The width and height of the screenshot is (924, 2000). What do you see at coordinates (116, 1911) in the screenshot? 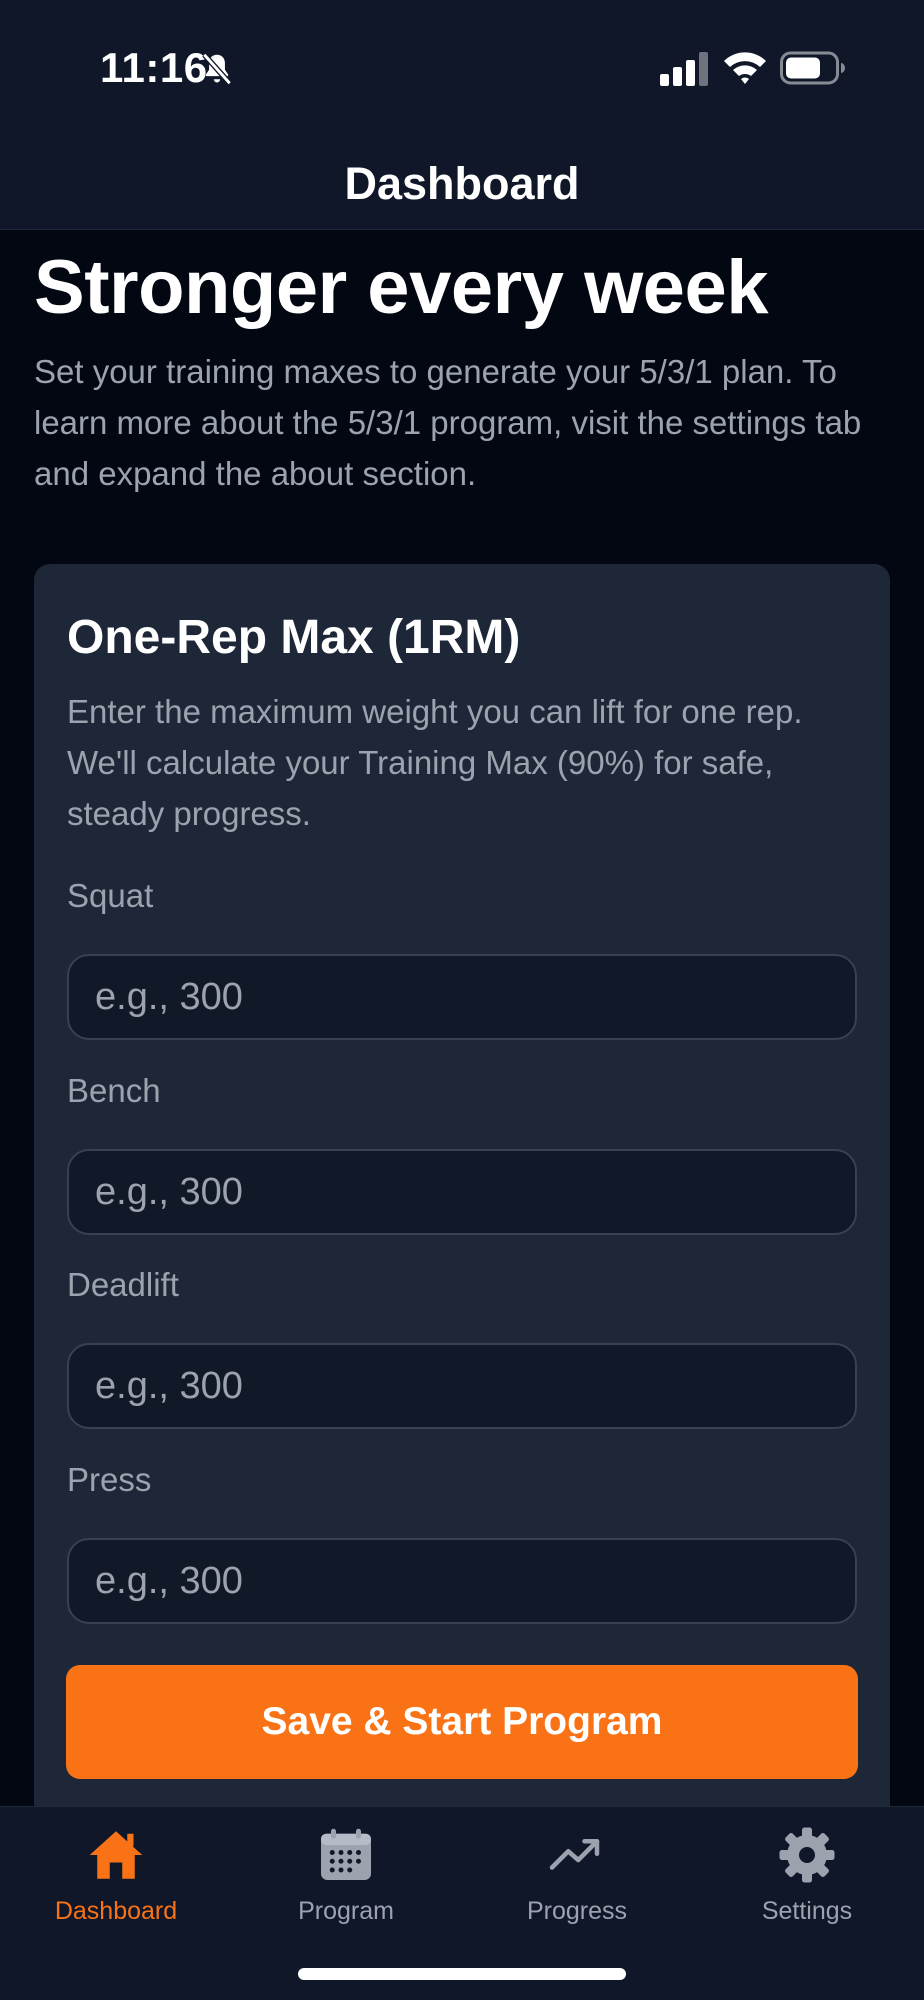
I see `tab-label-dashboard: Dashboard` at bounding box center [116, 1911].